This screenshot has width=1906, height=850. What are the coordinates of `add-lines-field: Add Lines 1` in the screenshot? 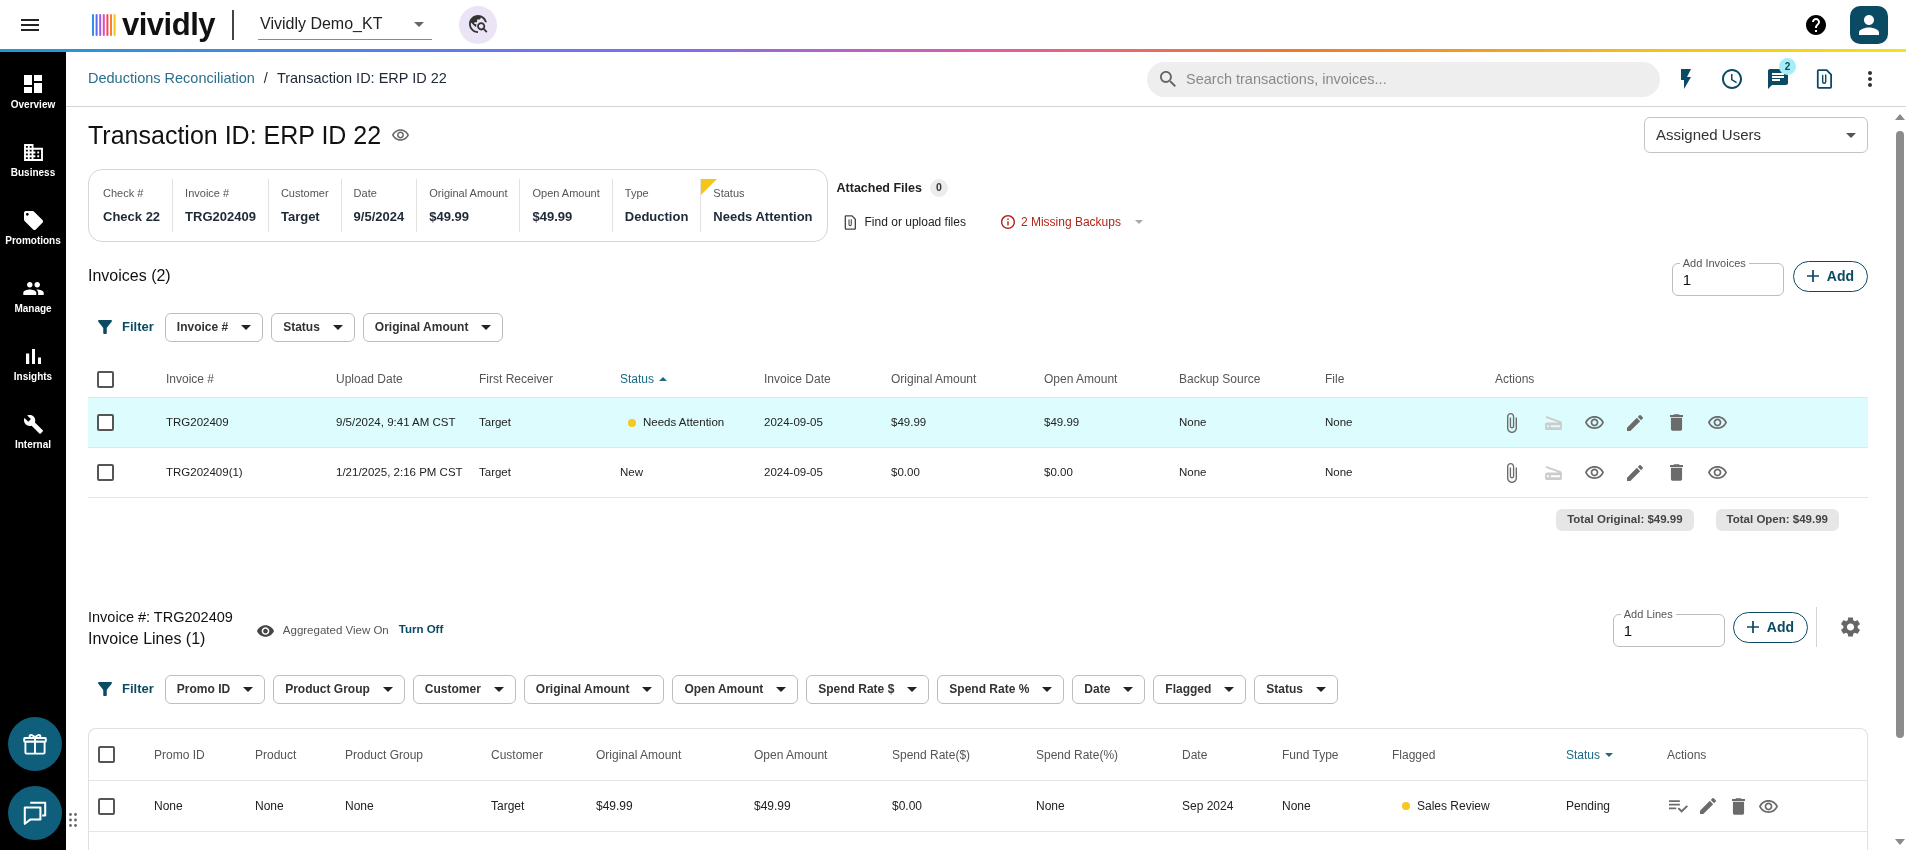 It's located at (1668, 627).